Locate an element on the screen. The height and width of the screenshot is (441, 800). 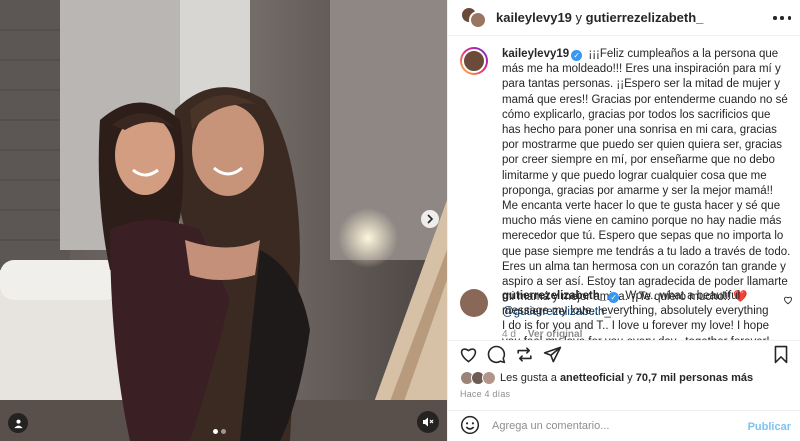
comment-button is located at coordinates (496, 356).